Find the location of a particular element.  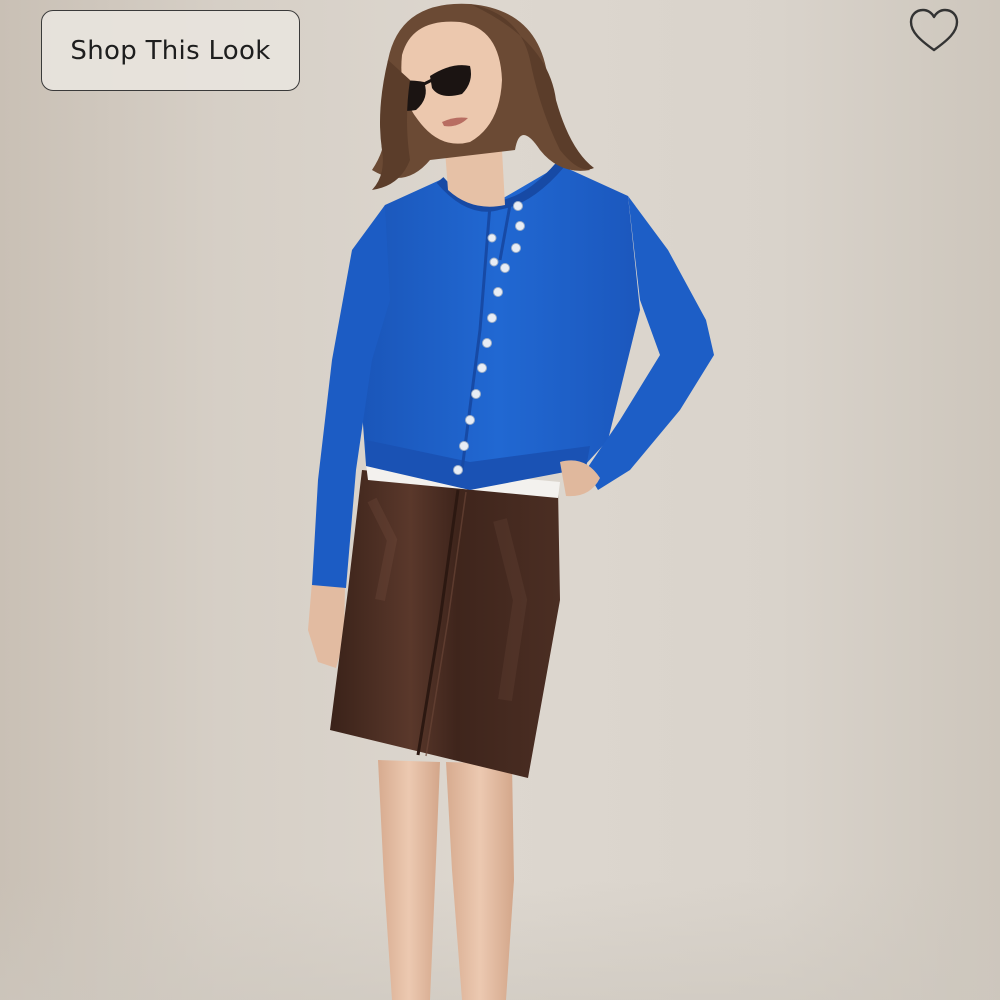

model-legs is located at coordinates (446, 880).